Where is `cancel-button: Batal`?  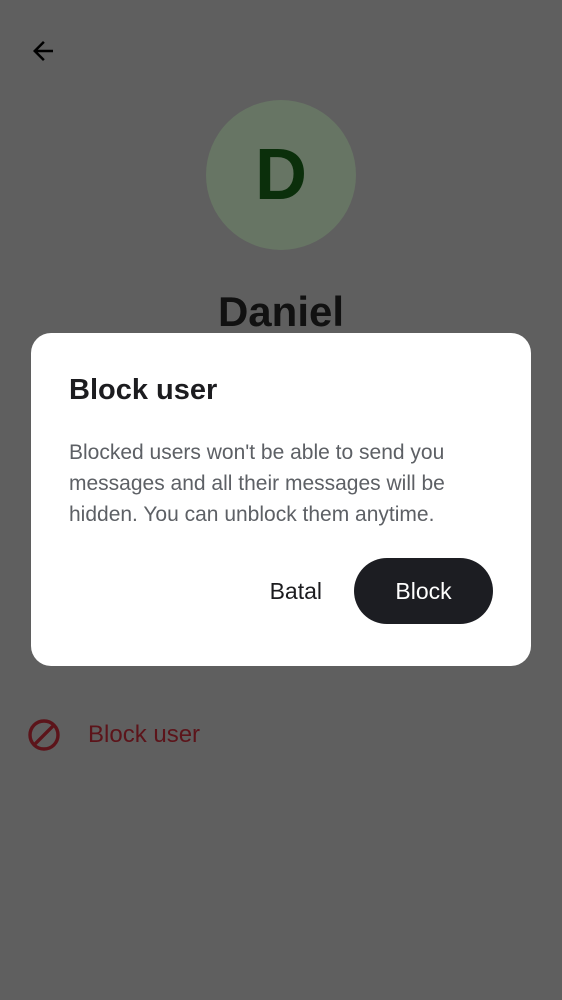 cancel-button: Batal is located at coordinates (296, 591).